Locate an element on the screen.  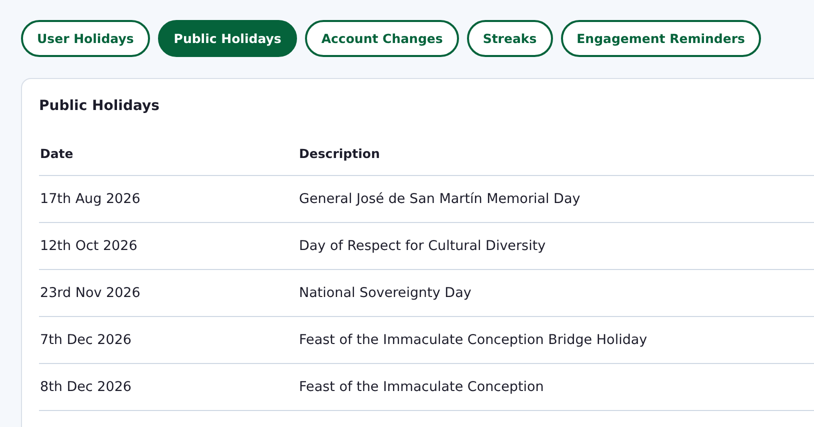
tab: Public Holidays is located at coordinates (228, 38).